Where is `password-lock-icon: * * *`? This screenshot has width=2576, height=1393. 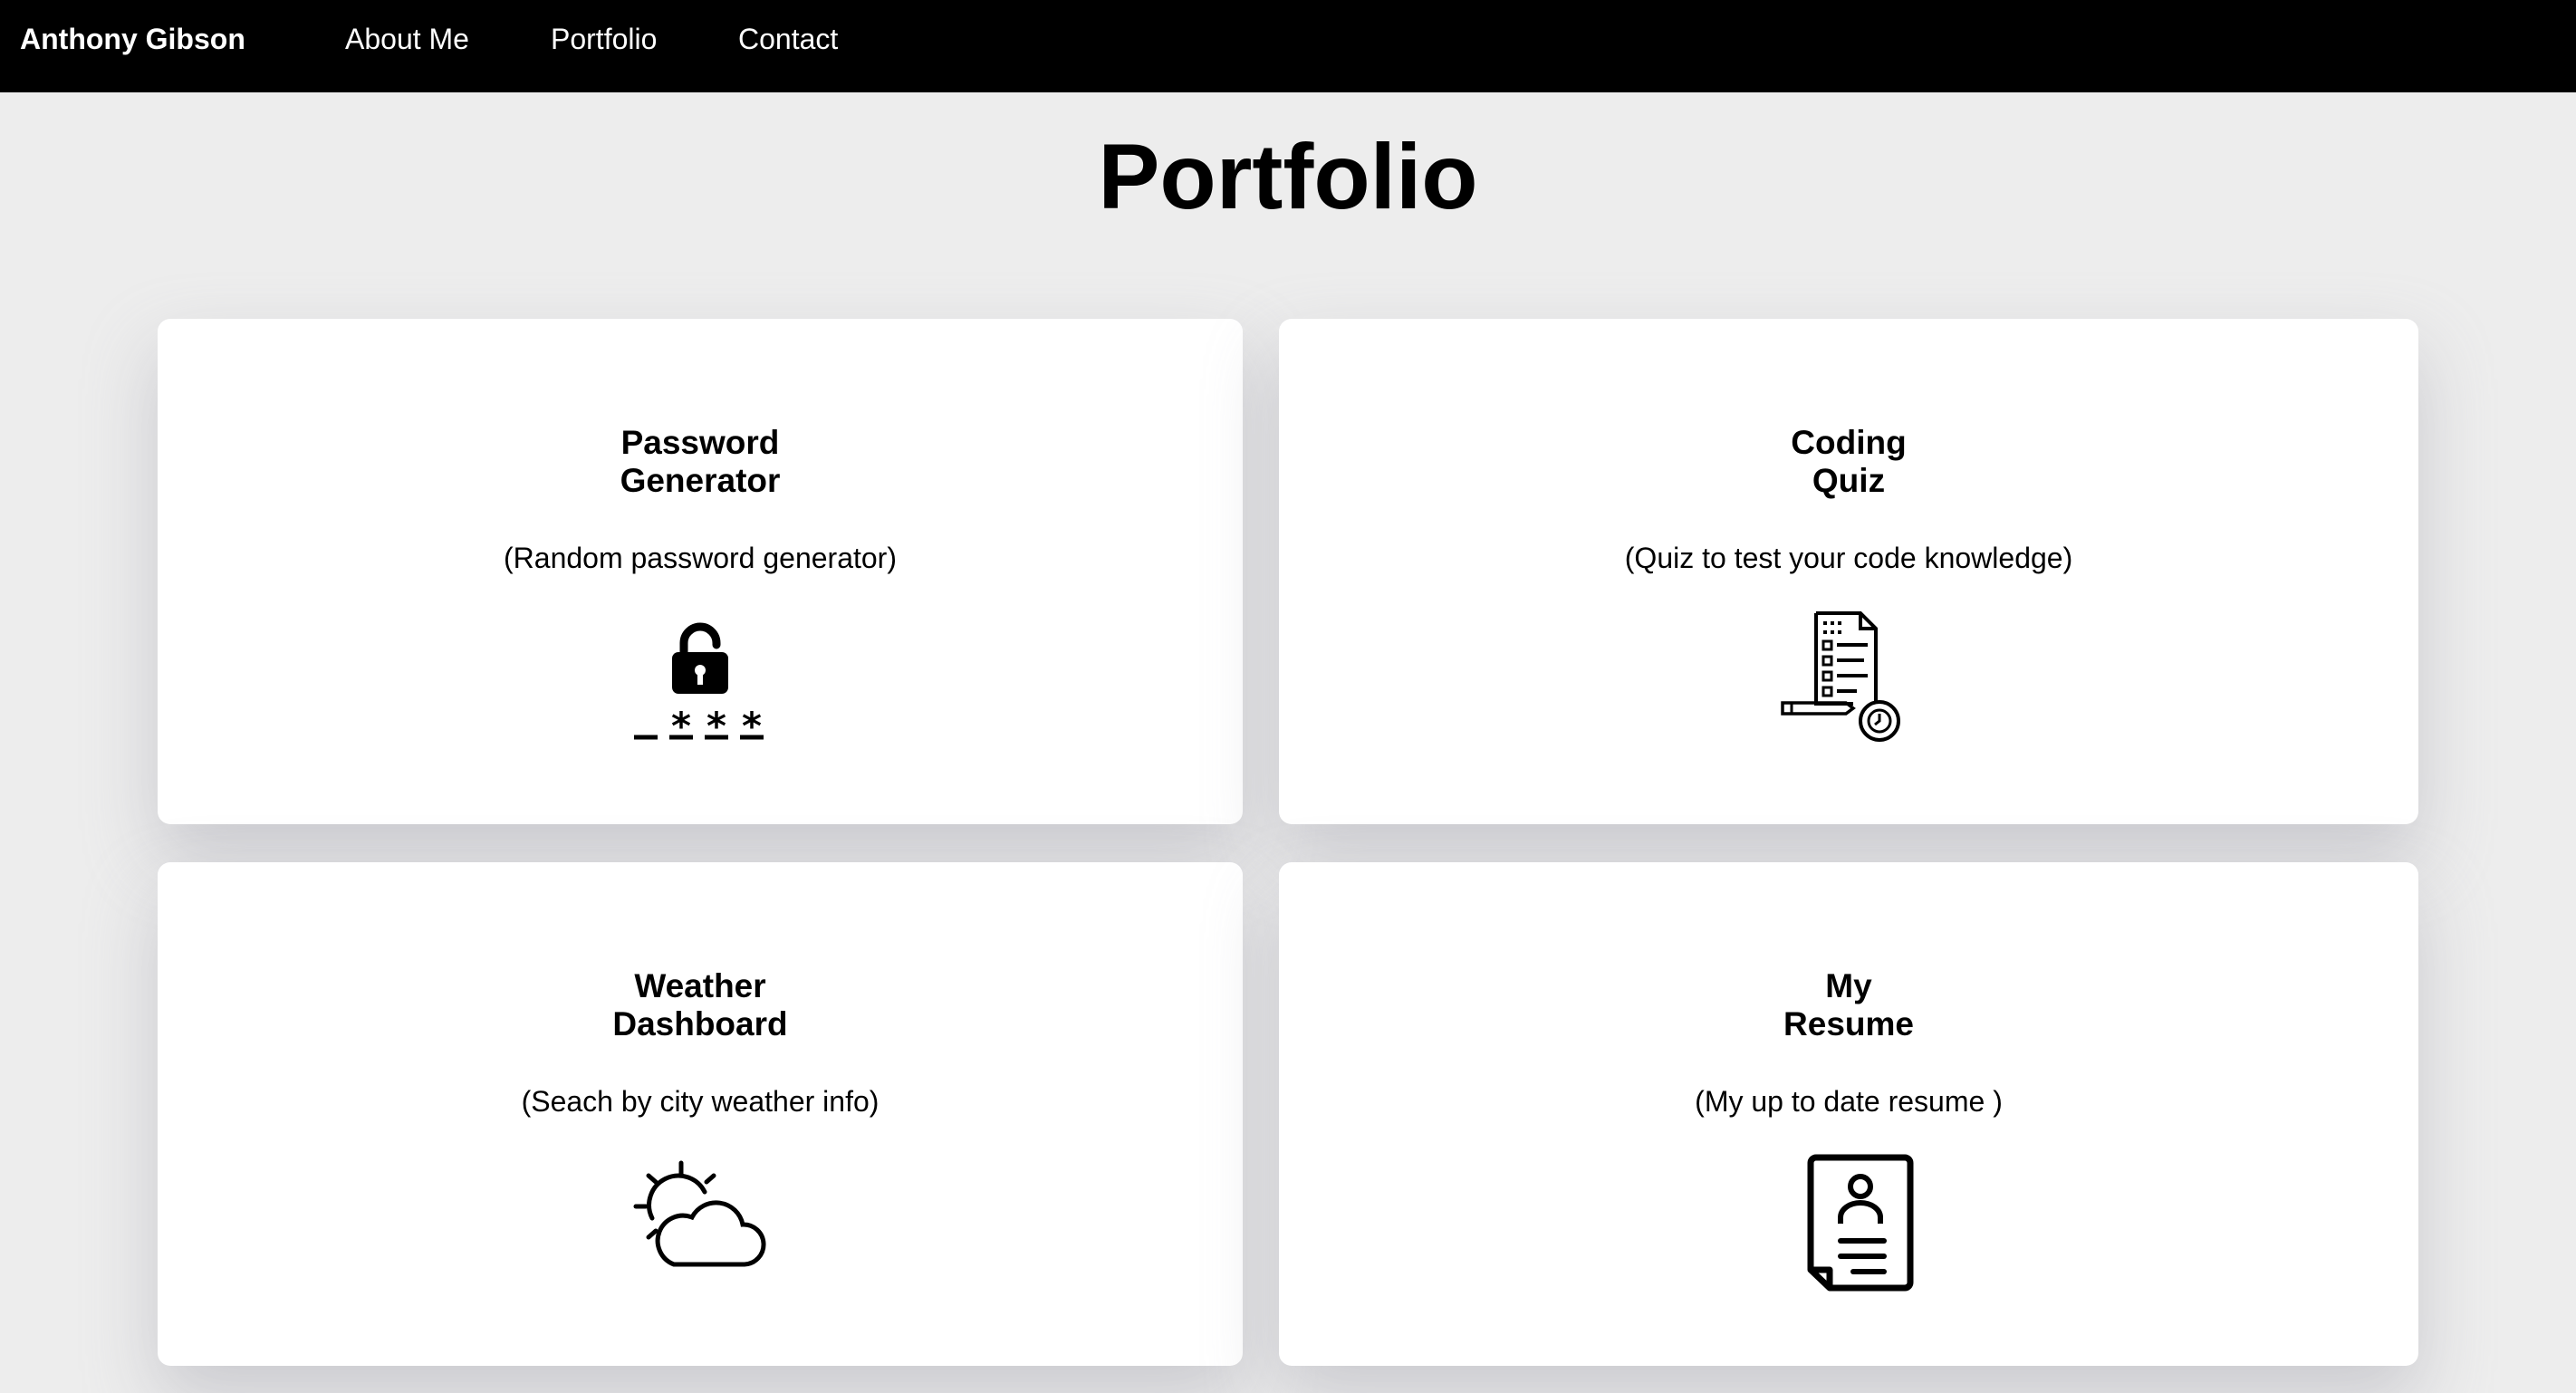
password-lock-icon: * * * is located at coordinates (699, 684).